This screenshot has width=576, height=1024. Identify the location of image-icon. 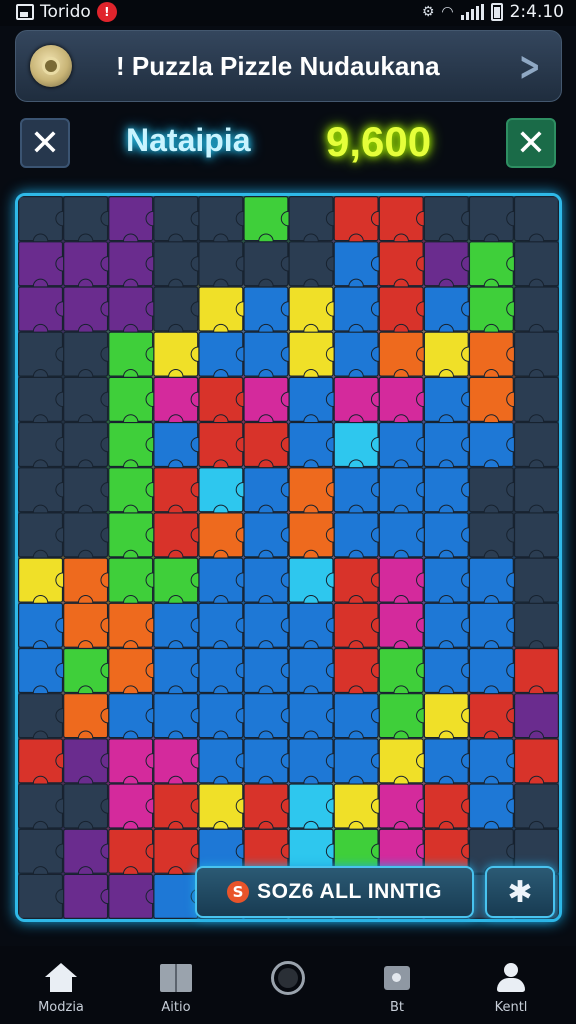
(25, 12).